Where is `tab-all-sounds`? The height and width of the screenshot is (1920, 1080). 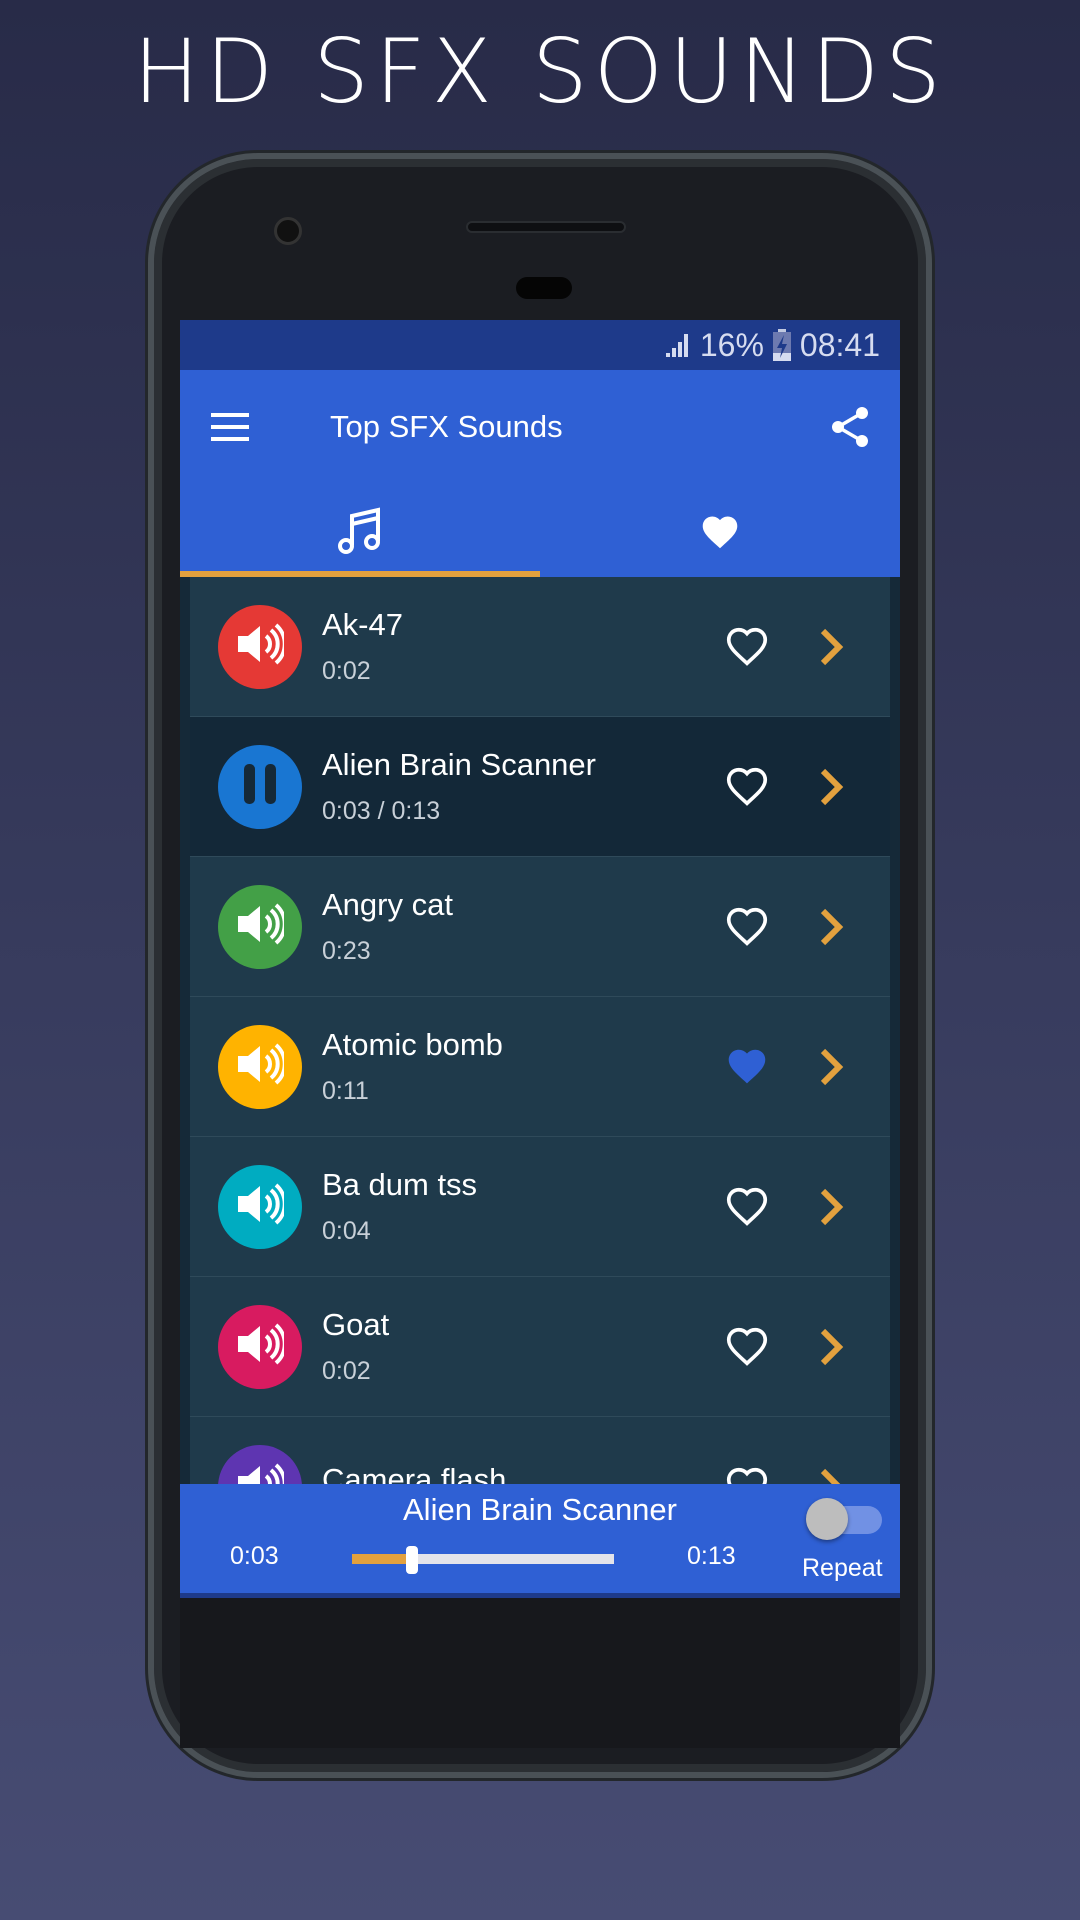 tab-all-sounds is located at coordinates (360, 530).